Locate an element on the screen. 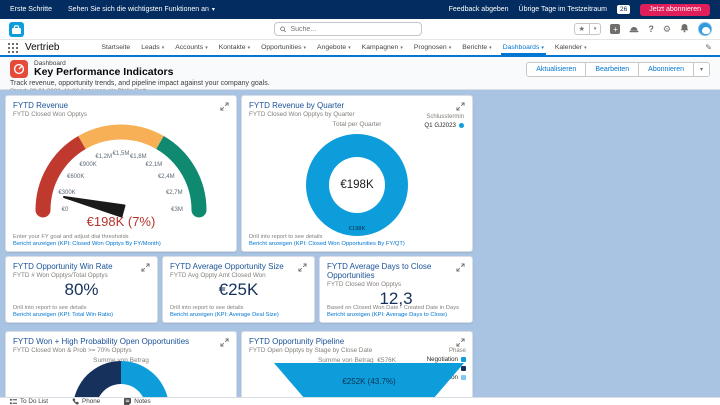 The image size is (720, 405). tab-kalender: Kalender ▾ is located at coordinates (571, 47).